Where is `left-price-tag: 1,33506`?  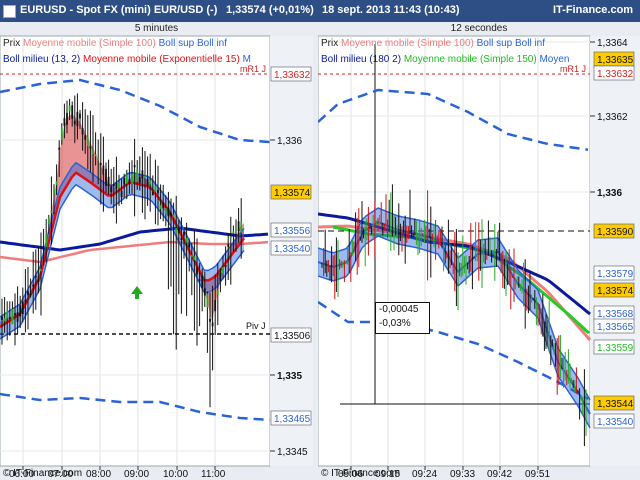
left-price-tag: 1,33506 is located at coordinates (292, 336).